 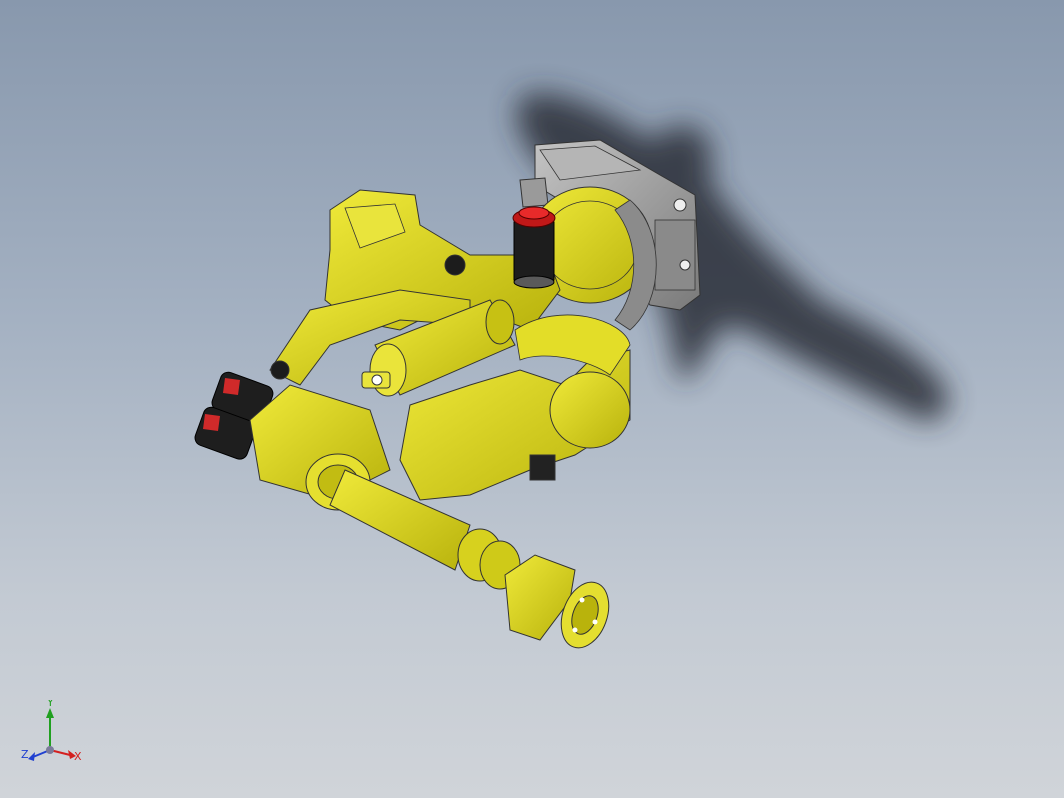 What do you see at coordinates (51, 731) in the screenshot?
I see `coordinate-triad: Y X Z` at bounding box center [51, 731].